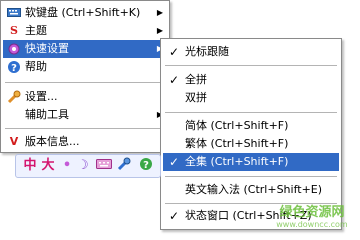 The width and height of the screenshot is (360, 240). Describe the element at coordinates (196, 97) in the screenshot. I see `submenu-item-label: 双拼` at that location.